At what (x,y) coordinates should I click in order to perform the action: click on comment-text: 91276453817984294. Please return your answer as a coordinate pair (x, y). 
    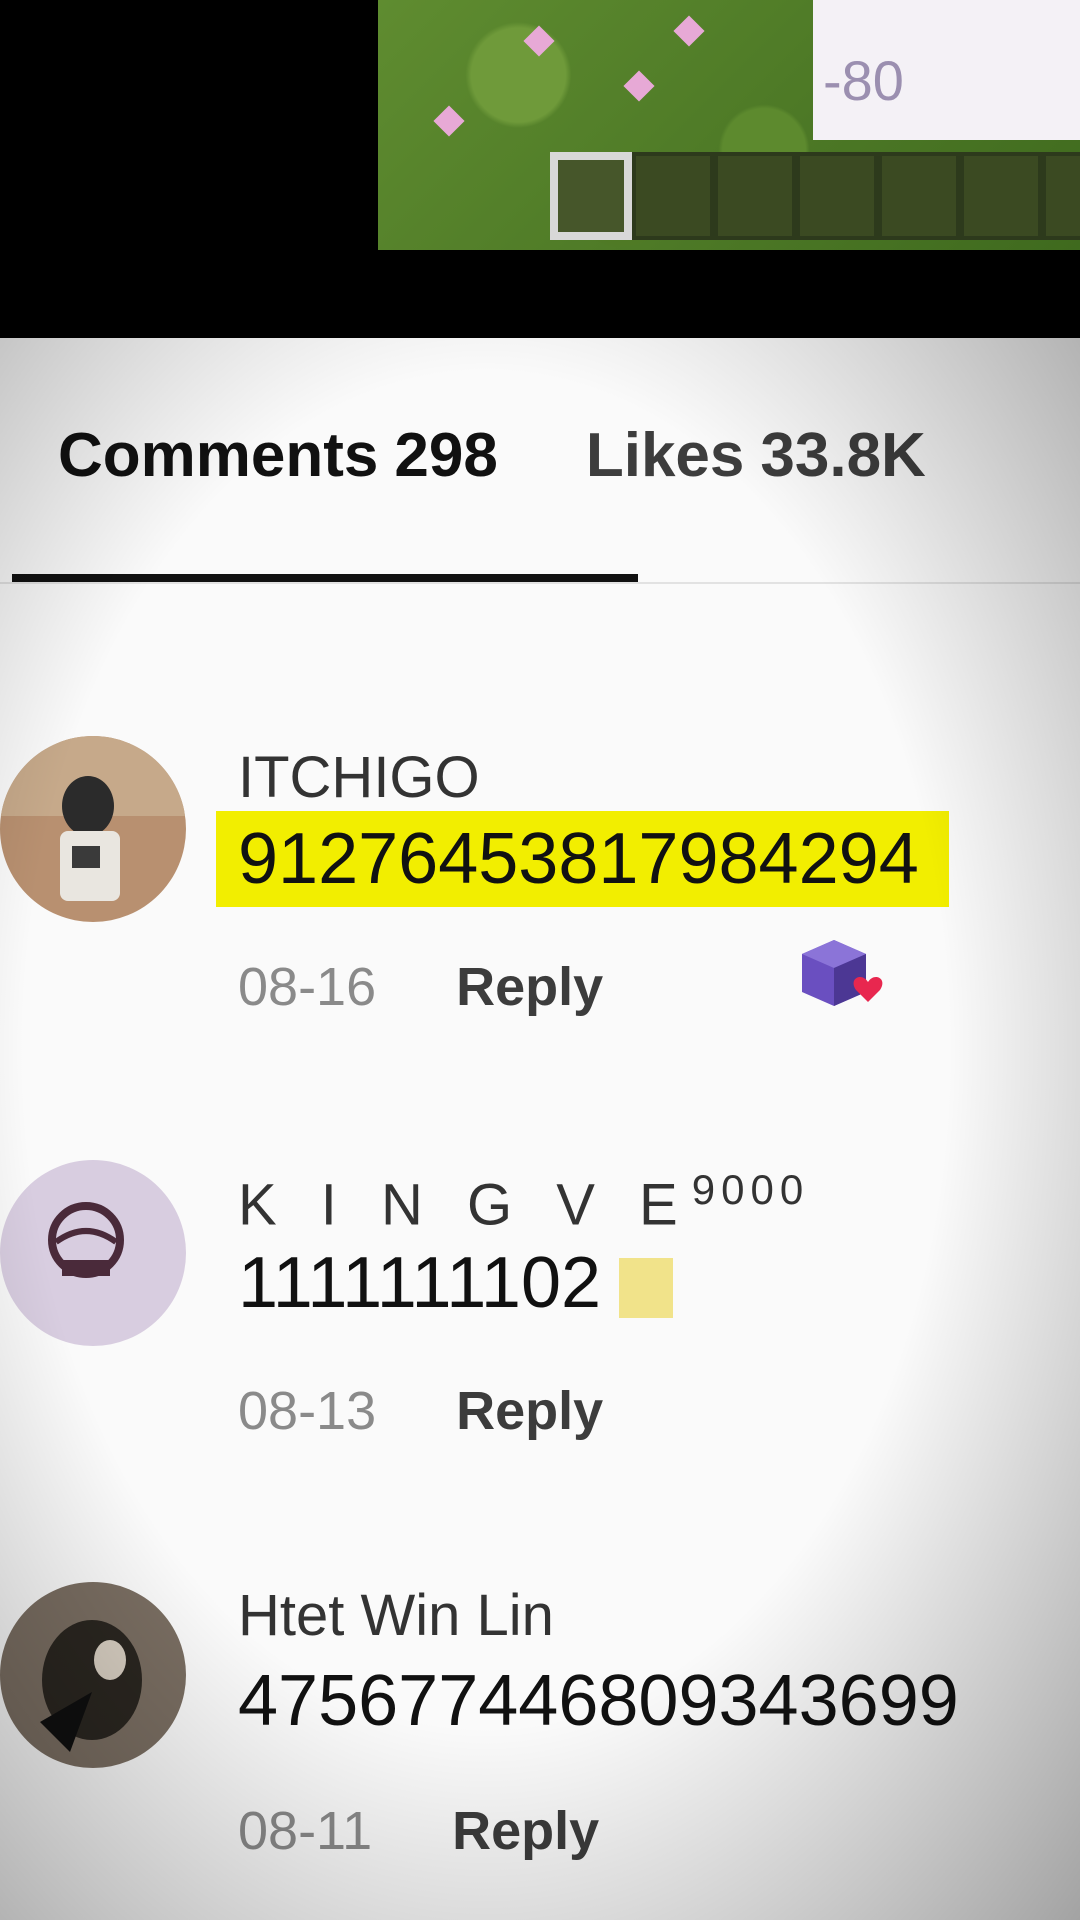
    Looking at the image, I should click on (582, 859).